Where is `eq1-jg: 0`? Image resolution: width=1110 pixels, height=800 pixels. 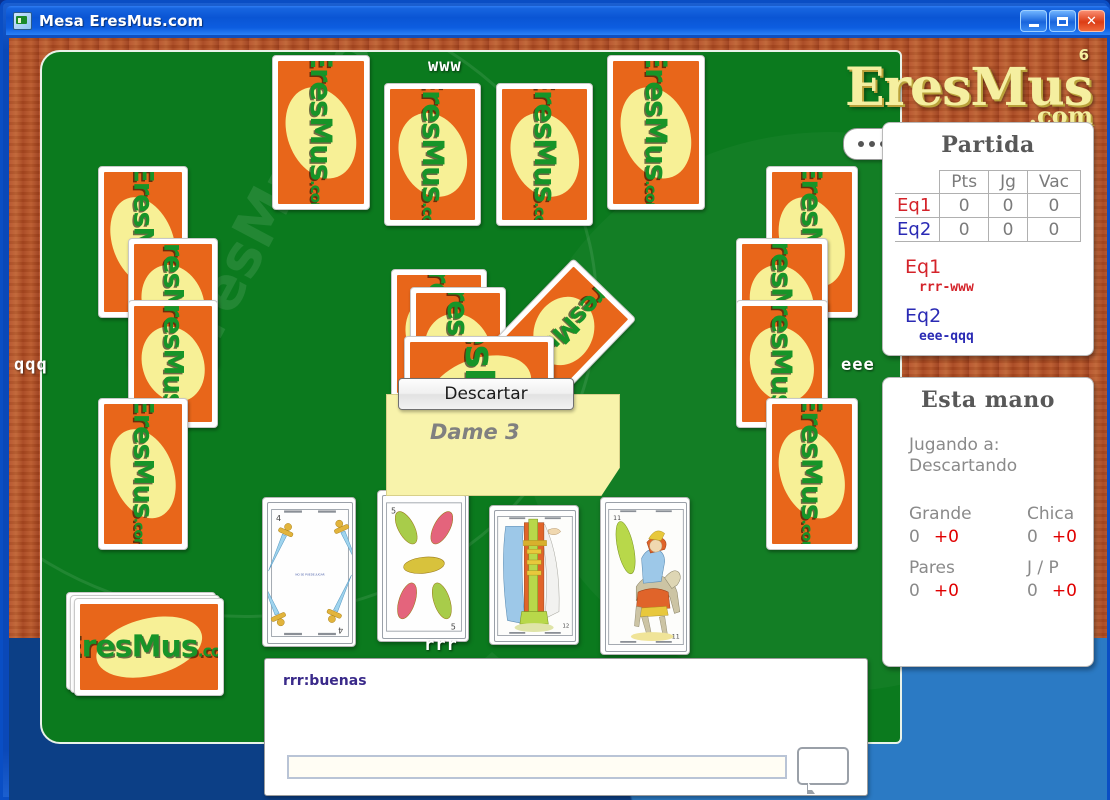
eq1-jg: 0 is located at coordinates (1008, 205).